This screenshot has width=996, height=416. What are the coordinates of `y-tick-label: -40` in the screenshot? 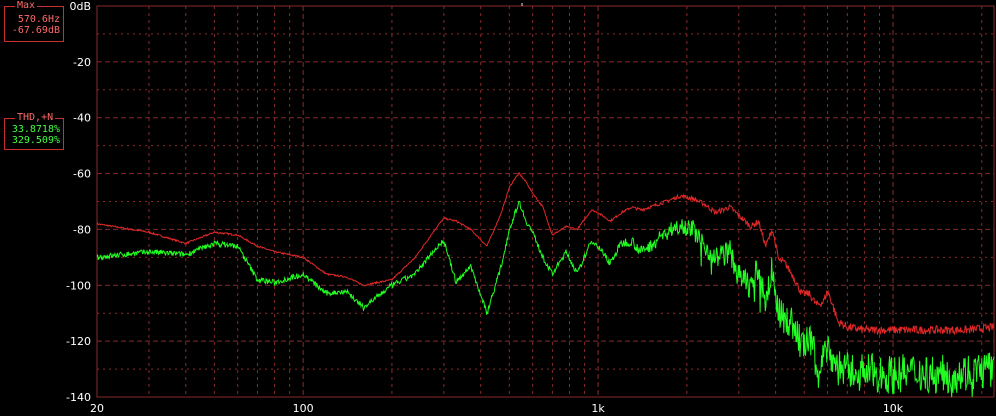 It's located at (82, 118).